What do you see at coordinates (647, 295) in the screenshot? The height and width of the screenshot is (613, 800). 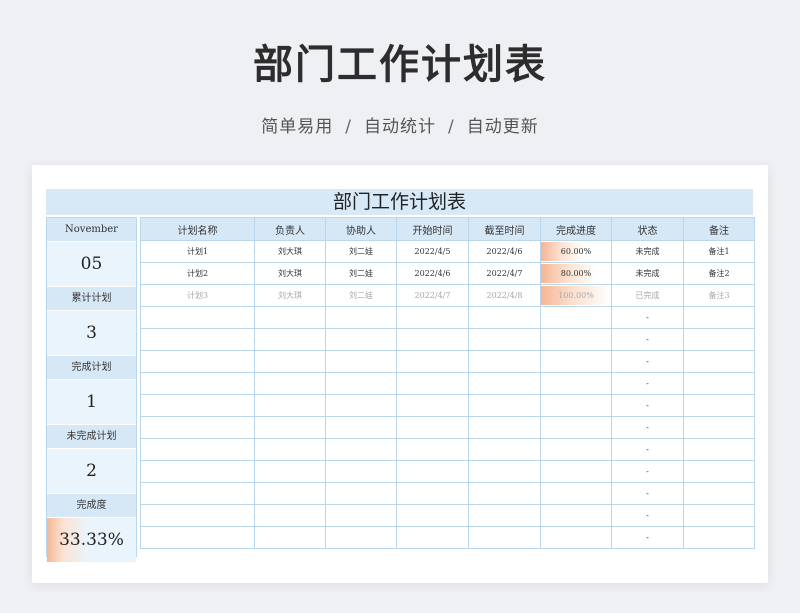 I see `cell-status: 已完成` at bounding box center [647, 295].